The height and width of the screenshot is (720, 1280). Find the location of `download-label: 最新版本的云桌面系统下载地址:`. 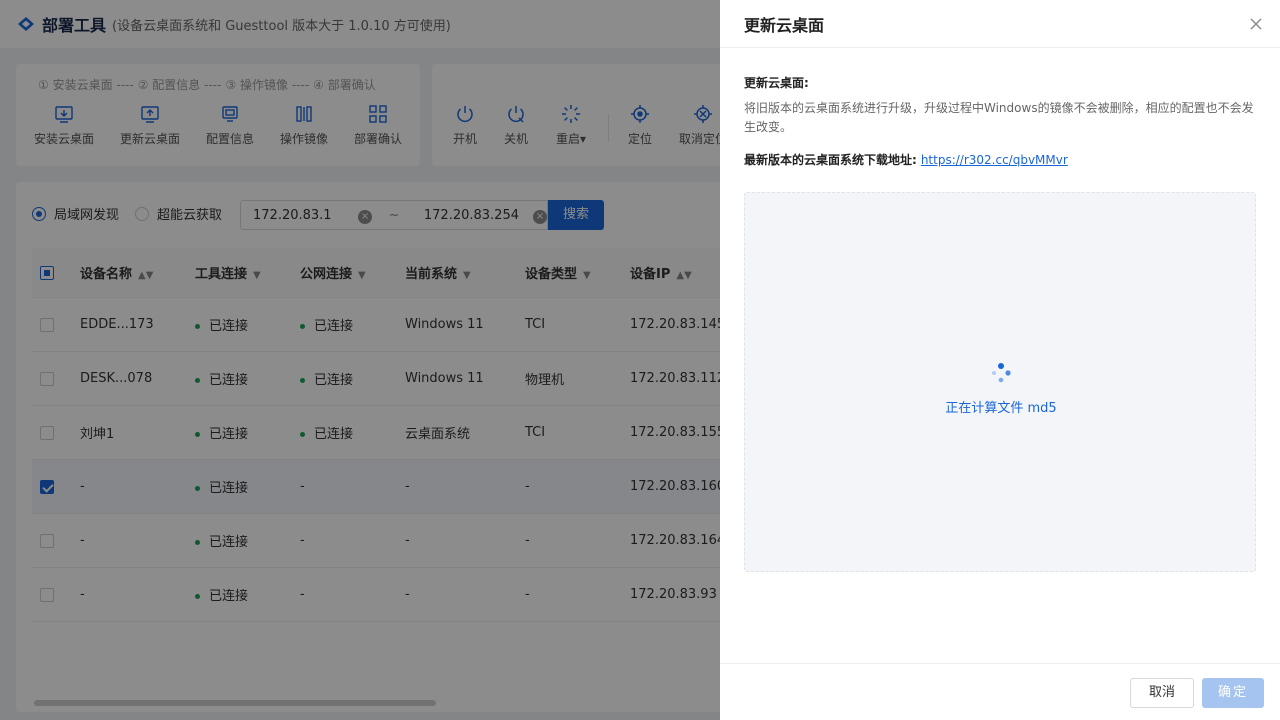

download-label: 最新版本的云桌面系统下载地址: is located at coordinates (830, 160).